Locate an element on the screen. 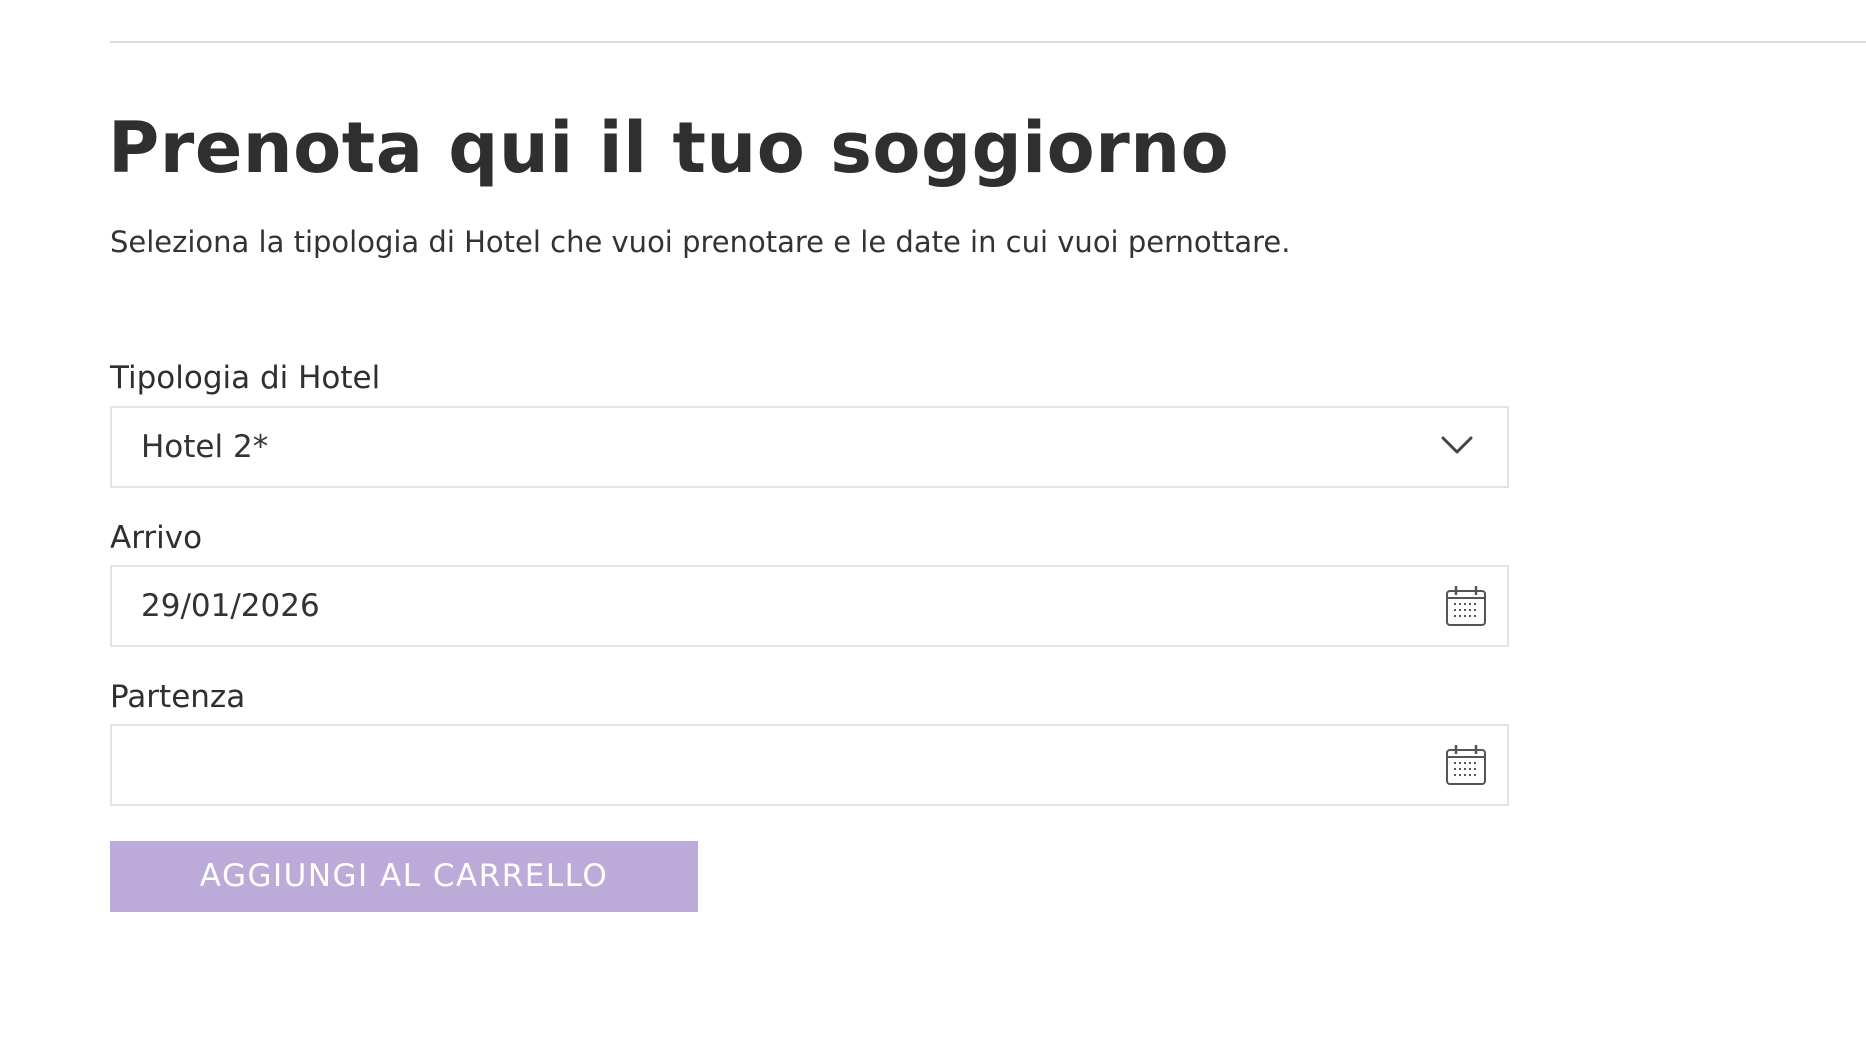 The width and height of the screenshot is (1866, 1064). departure-date-field is located at coordinates (809, 765).